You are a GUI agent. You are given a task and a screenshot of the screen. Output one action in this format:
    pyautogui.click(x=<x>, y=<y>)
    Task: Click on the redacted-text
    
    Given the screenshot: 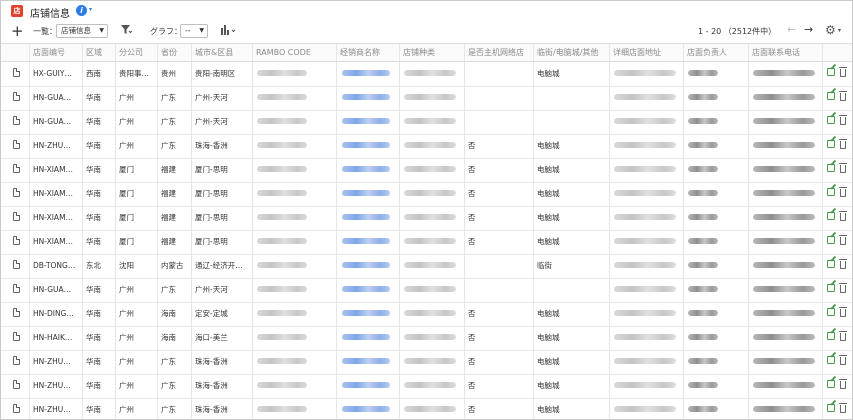 What is the action you would take?
    pyautogui.click(x=784, y=241)
    